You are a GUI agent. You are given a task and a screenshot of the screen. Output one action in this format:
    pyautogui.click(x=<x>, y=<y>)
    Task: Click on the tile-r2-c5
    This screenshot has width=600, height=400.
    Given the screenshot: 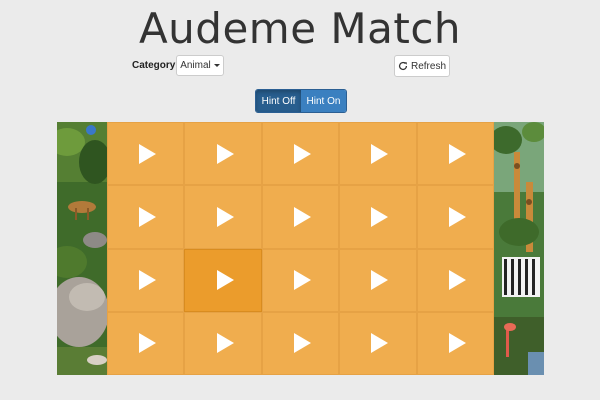 What is the action you would take?
    pyautogui.click(x=455, y=217)
    